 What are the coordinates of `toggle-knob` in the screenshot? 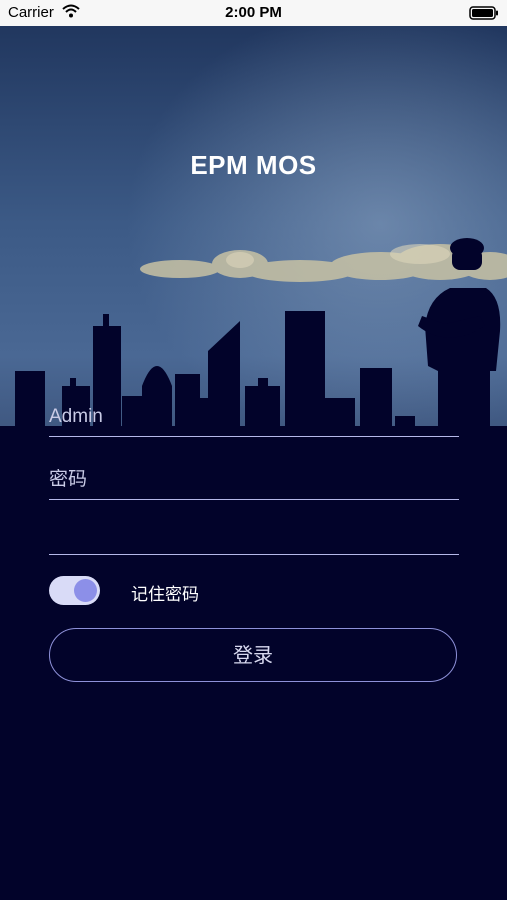 It's located at (85, 590).